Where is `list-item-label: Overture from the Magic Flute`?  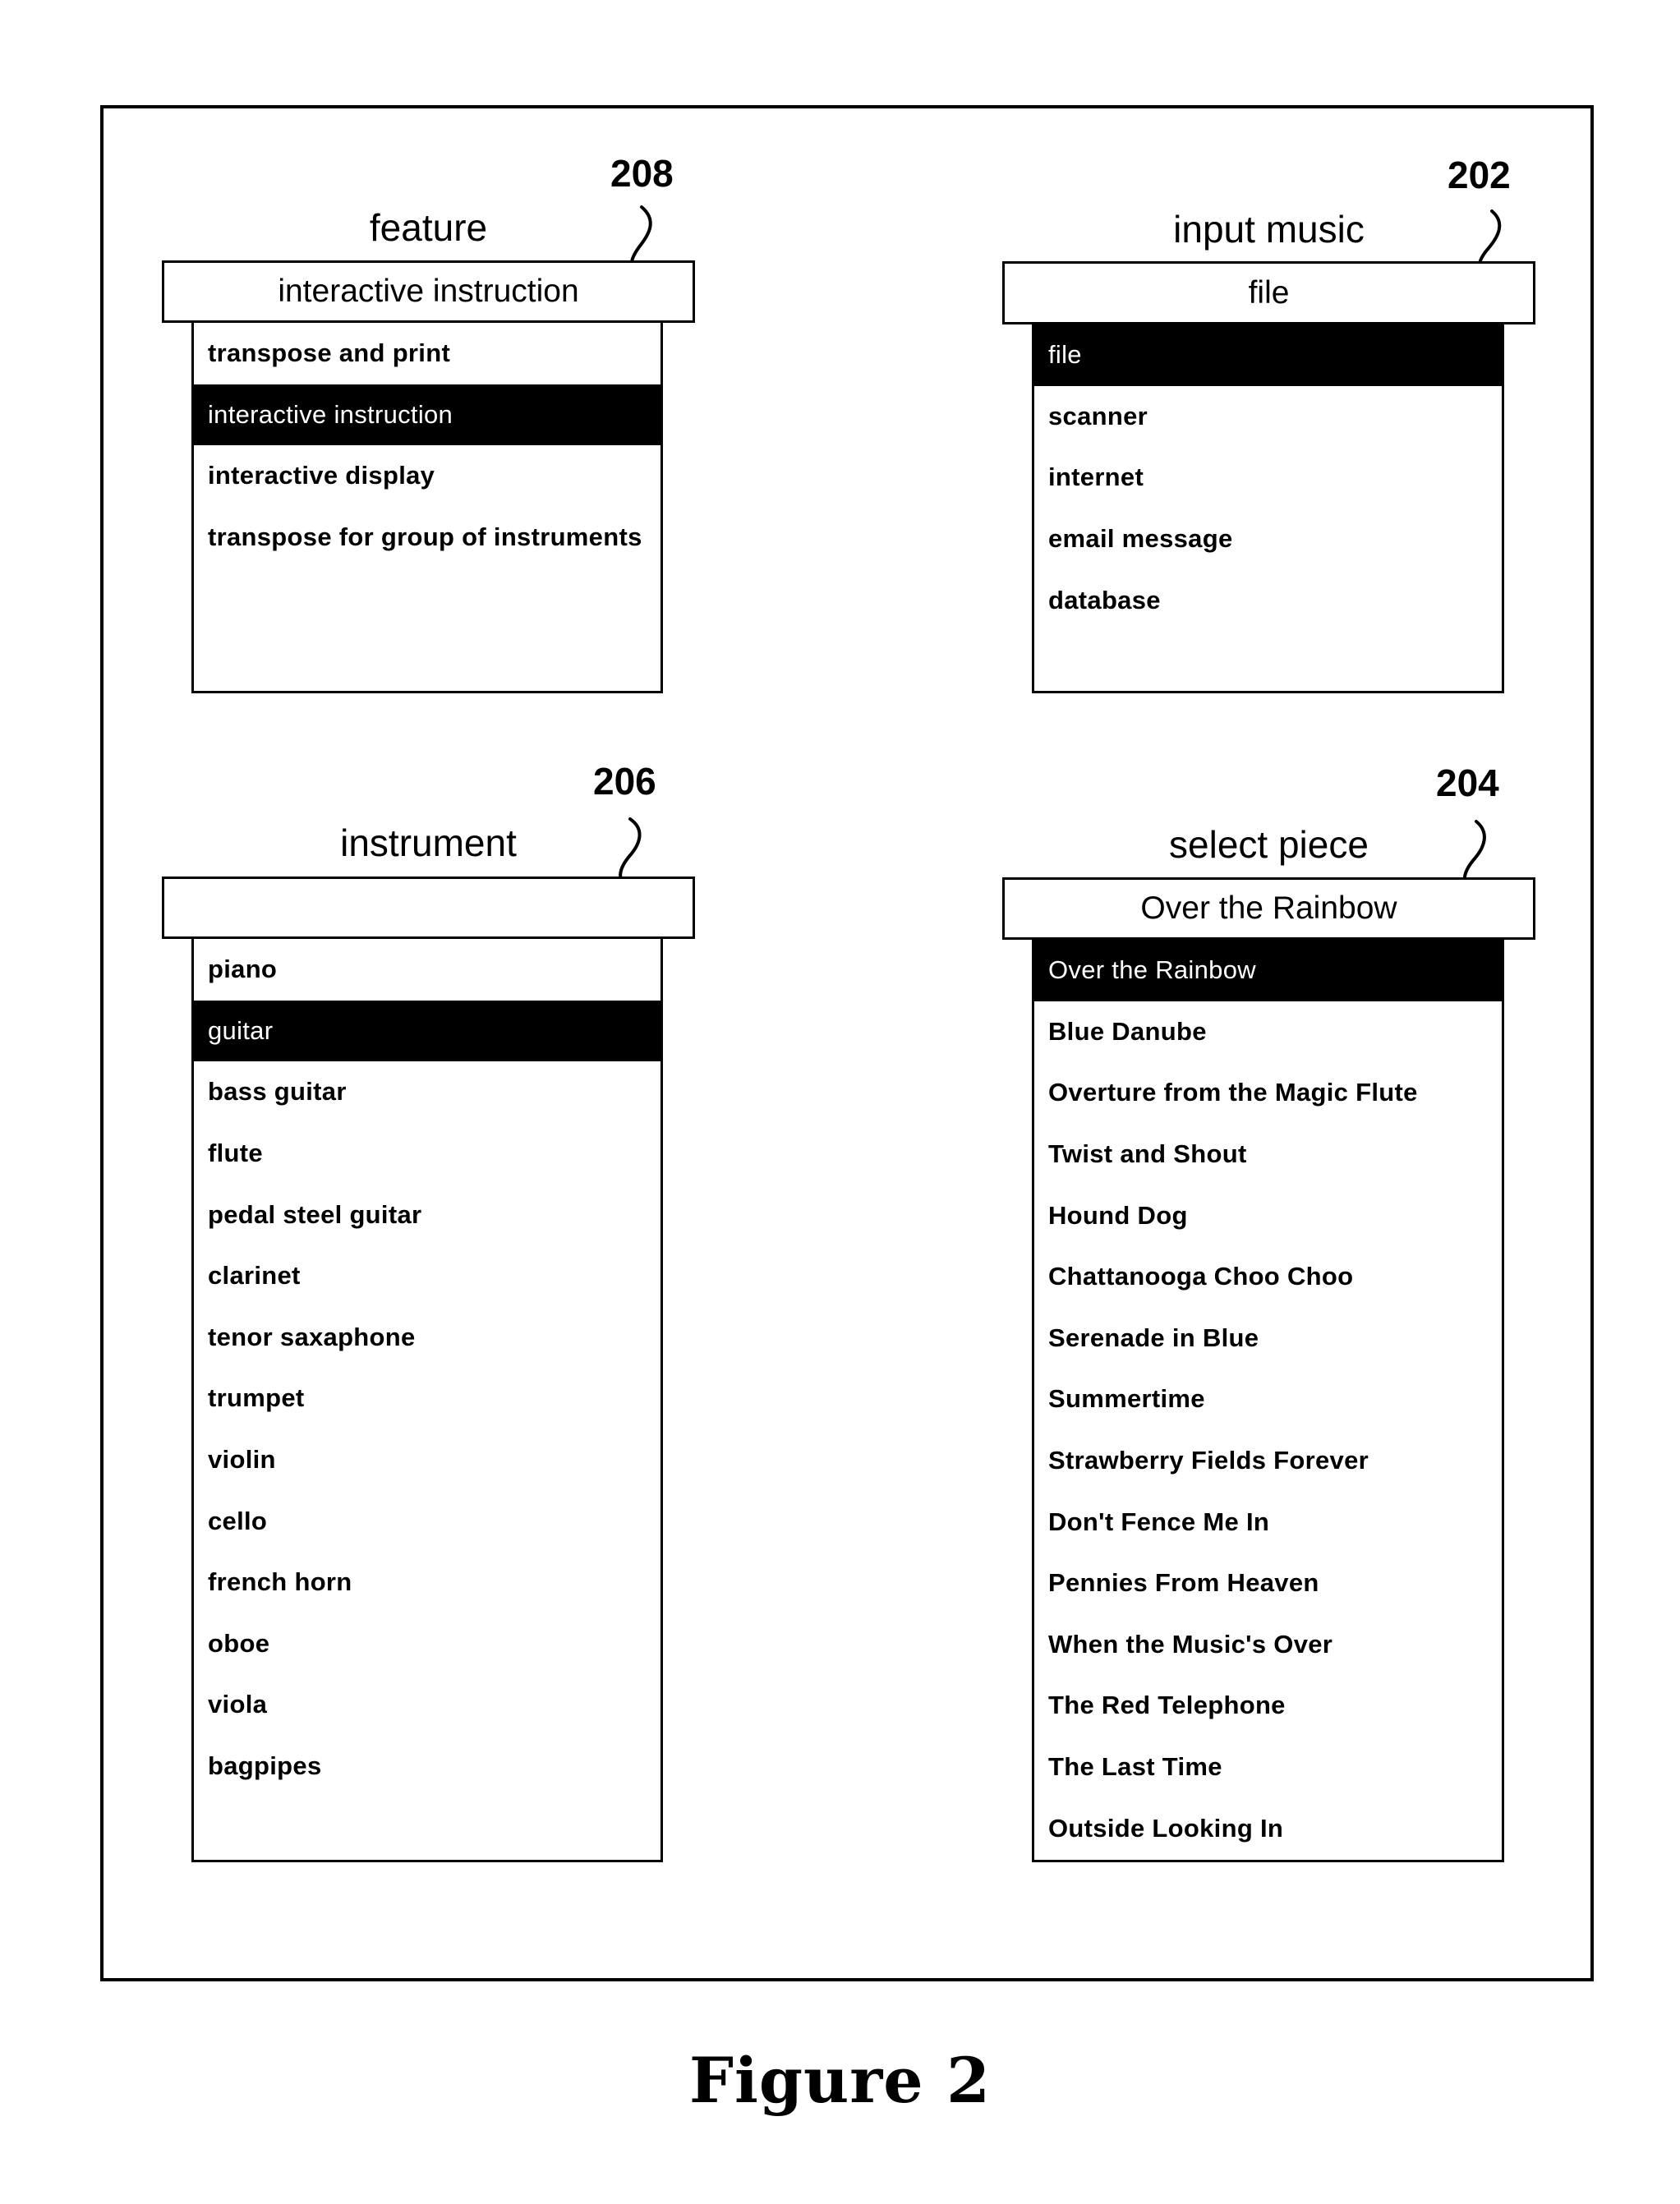 list-item-label: Overture from the Magic Flute is located at coordinates (1233, 1092).